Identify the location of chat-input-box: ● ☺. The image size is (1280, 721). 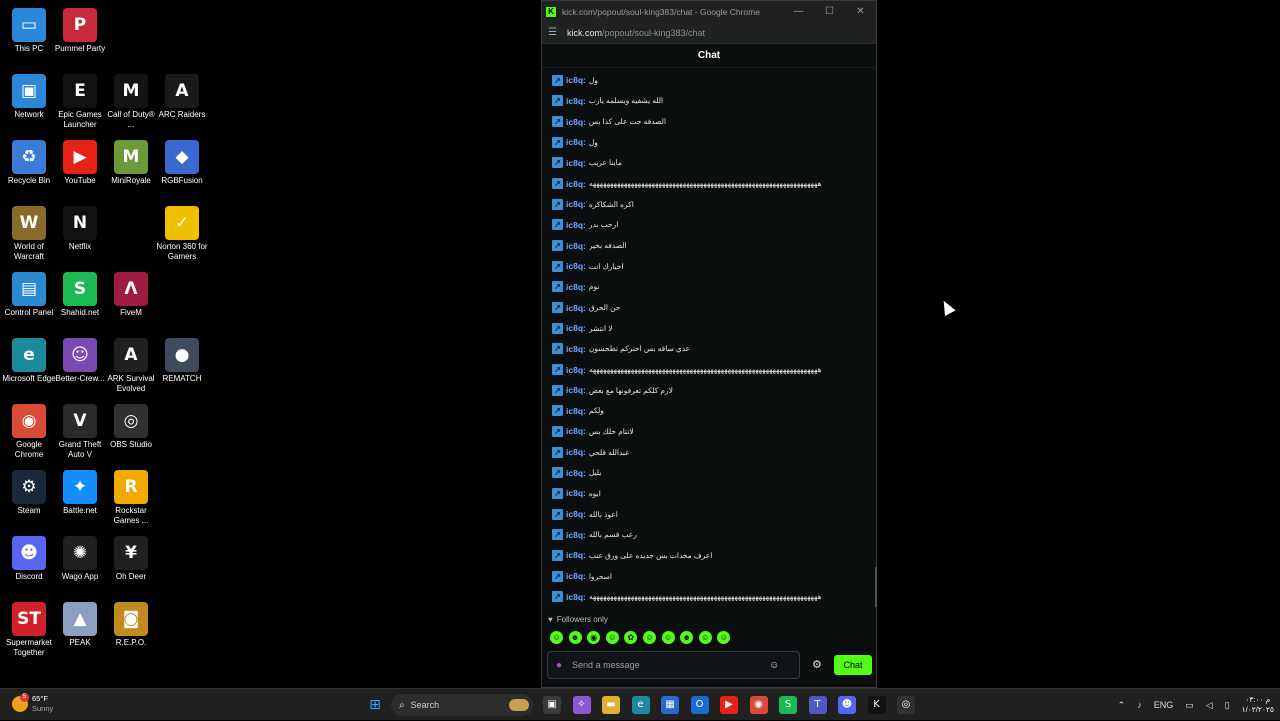
(673, 665).